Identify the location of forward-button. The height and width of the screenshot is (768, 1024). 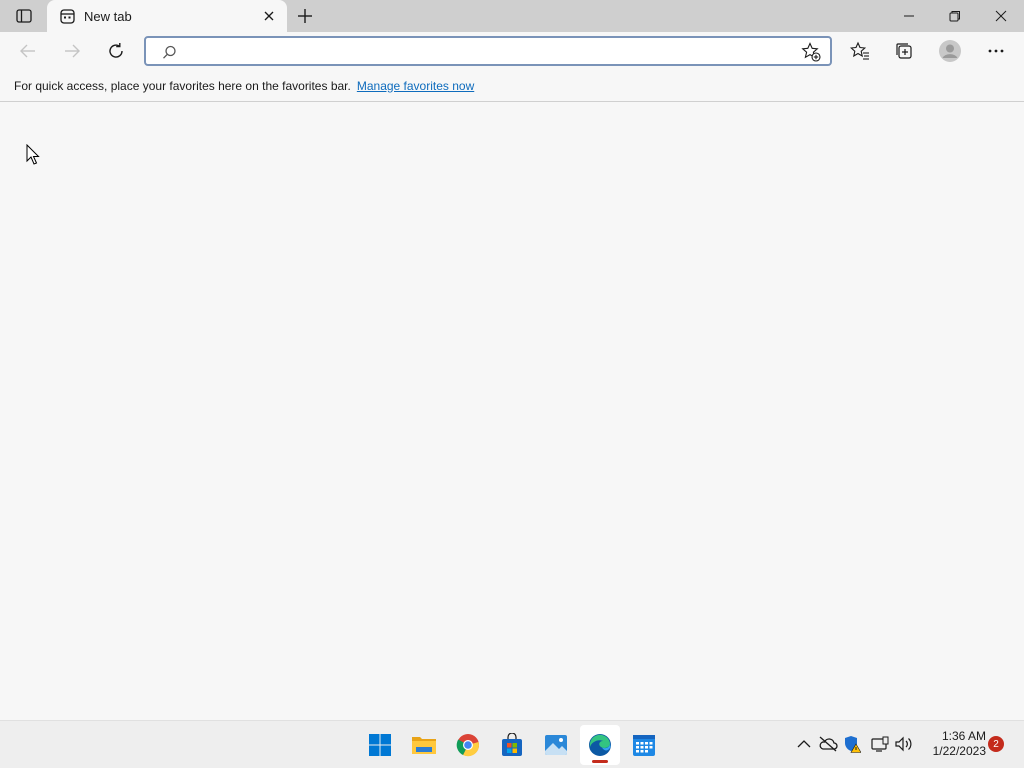
(72, 51).